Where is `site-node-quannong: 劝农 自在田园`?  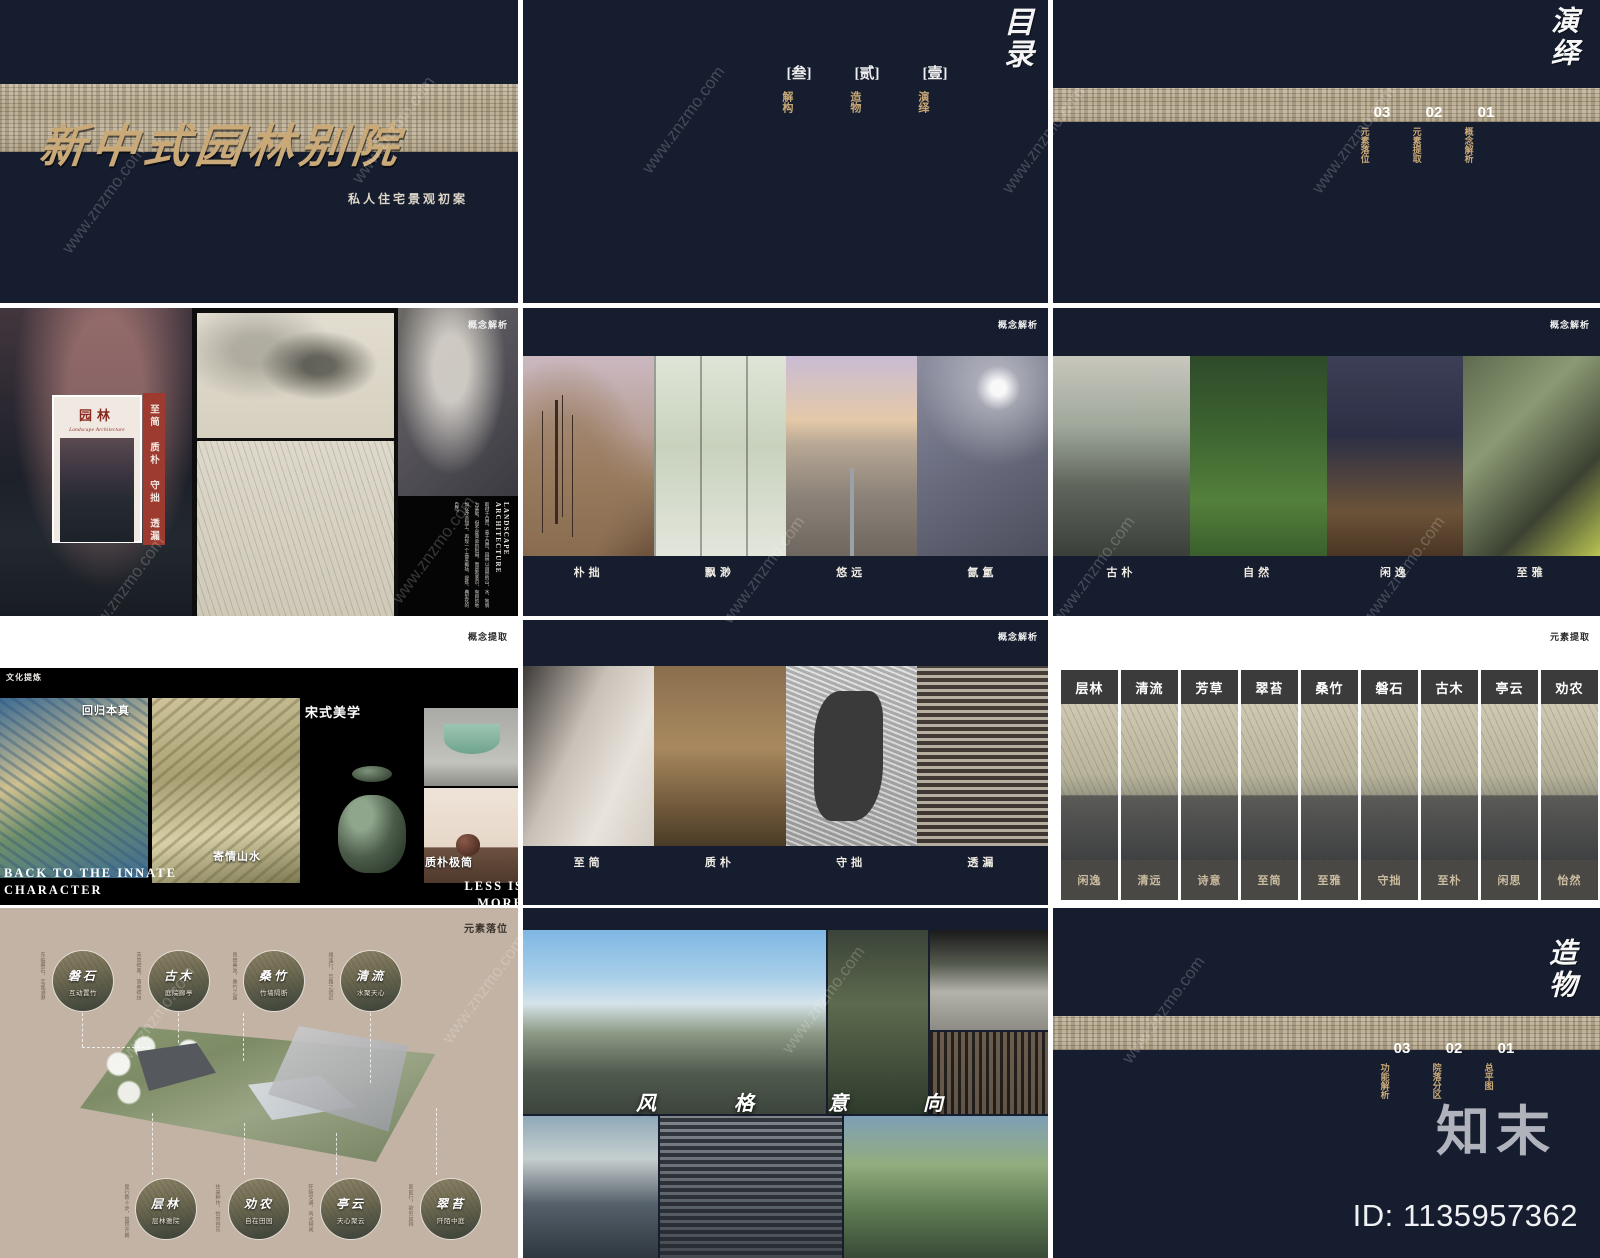
site-node-quannong: 劝农 自在田园 is located at coordinates (259, 1209).